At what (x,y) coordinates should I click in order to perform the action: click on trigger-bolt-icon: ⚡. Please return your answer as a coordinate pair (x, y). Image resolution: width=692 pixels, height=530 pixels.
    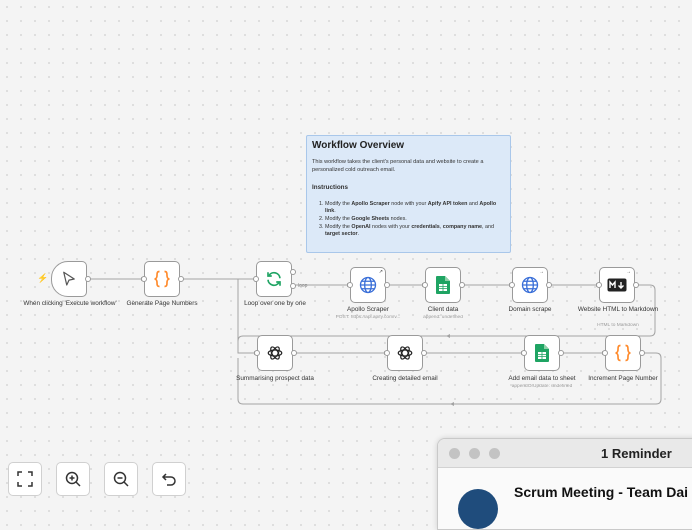
    Looking at the image, I should click on (43, 278).